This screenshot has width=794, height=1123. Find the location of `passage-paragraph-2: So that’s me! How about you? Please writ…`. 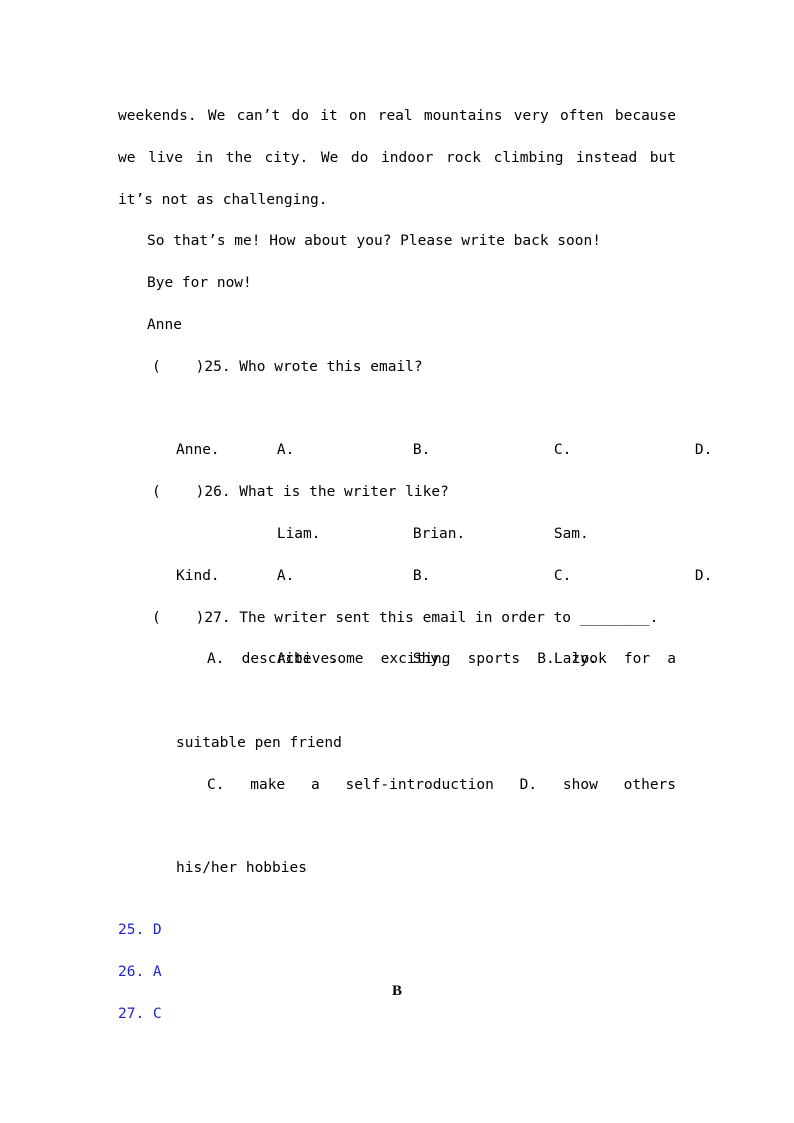

passage-paragraph-2: So that’s me! How about you? Please writ… is located at coordinates (374, 241).